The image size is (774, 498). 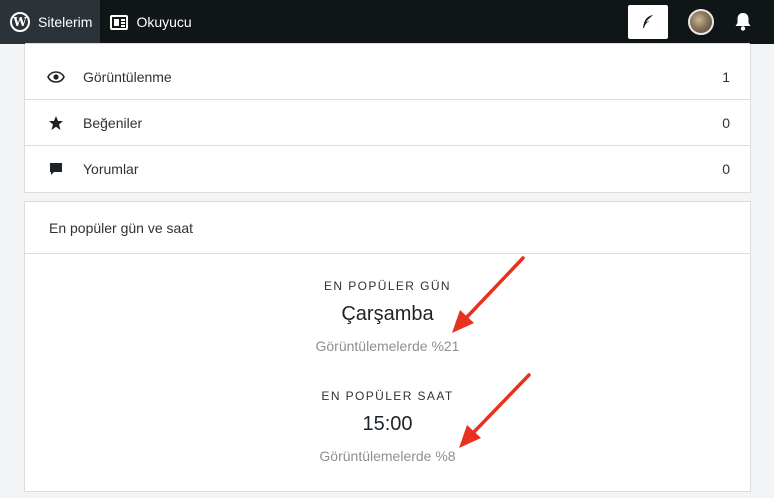 What do you see at coordinates (164, 22) in the screenshot?
I see `reader-label: Okuyucu` at bounding box center [164, 22].